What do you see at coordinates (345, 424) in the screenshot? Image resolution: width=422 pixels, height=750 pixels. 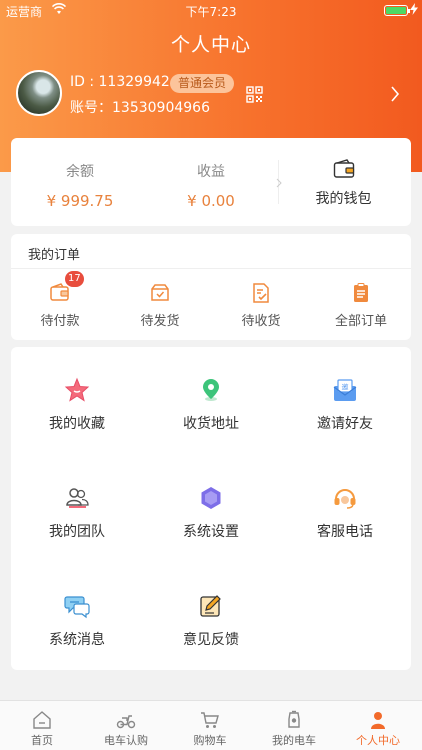 I see `service-label: 邀请好友` at bounding box center [345, 424].